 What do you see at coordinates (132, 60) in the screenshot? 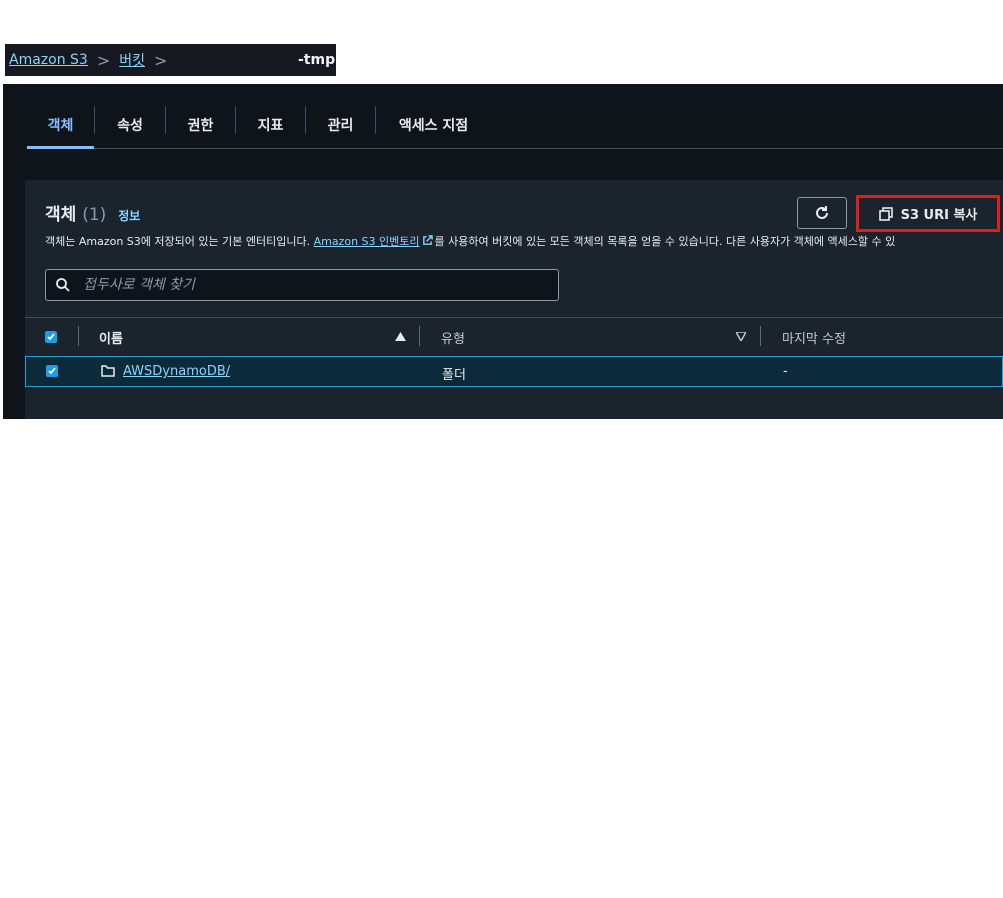
I see `breadcrumb-buckets: 버킷` at bounding box center [132, 60].